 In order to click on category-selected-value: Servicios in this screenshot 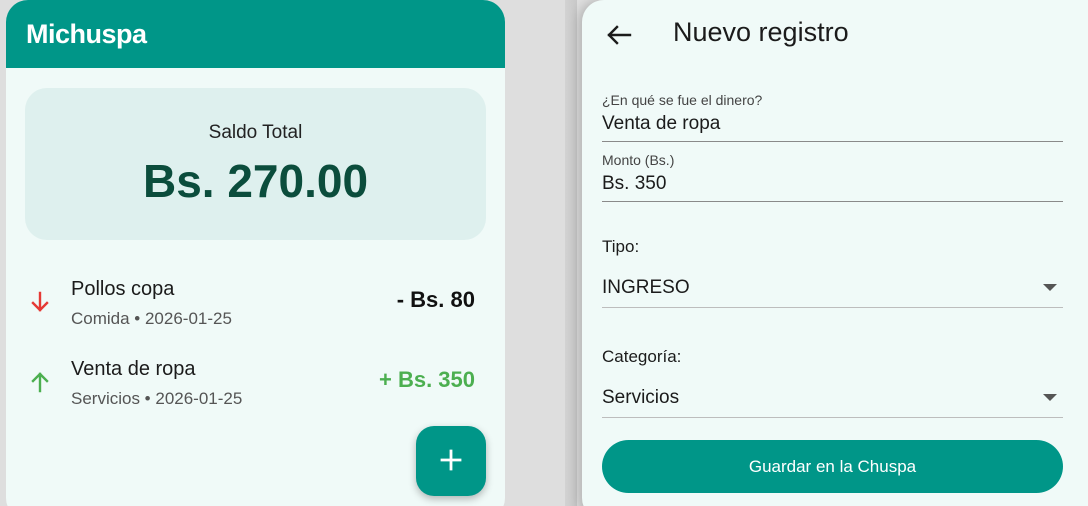, I will do `click(641, 397)`.